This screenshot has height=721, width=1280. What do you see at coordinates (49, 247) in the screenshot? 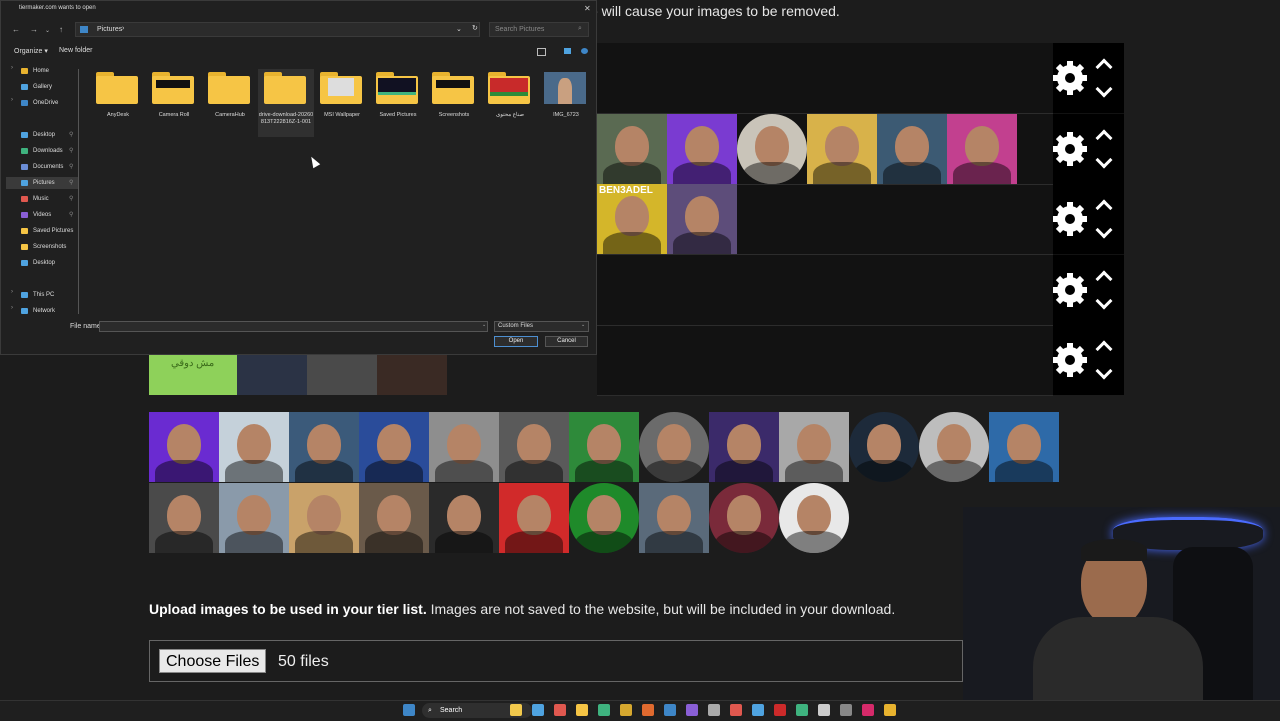
I see `nav-item-screenshots: Screenshots` at bounding box center [49, 247].